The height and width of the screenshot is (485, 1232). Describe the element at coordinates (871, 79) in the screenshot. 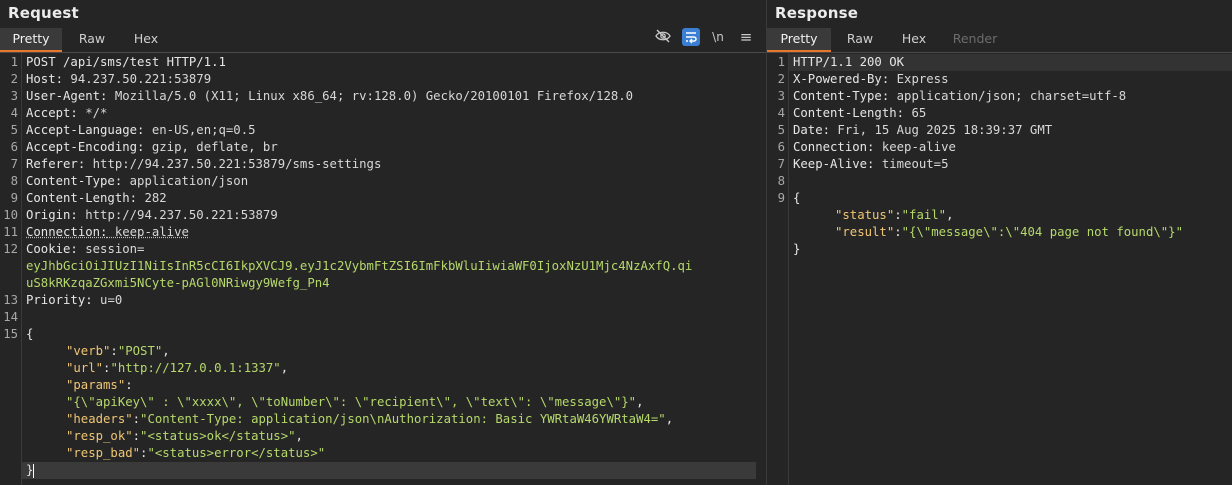

I see `header-x-powered-by: X-Powered-By: Express` at that location.